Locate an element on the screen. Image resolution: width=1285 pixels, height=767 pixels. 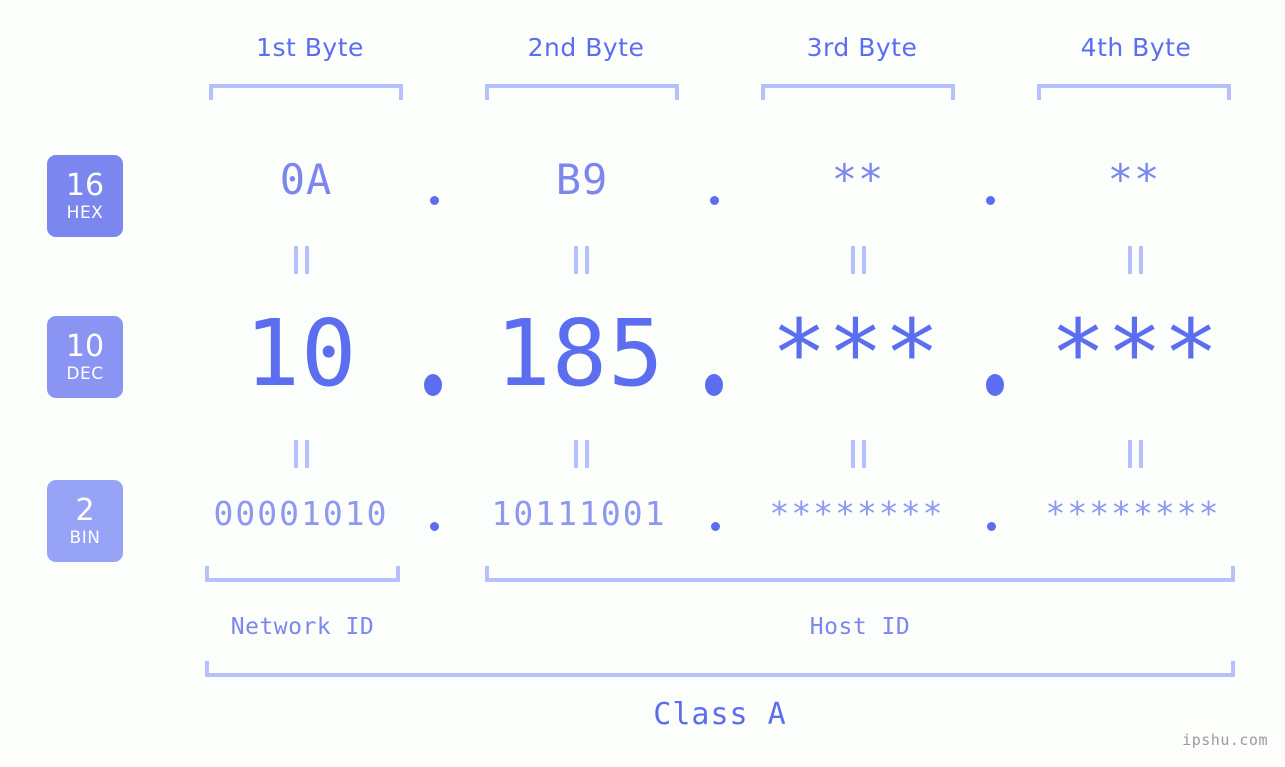
network-id-label: Network ID is located at coordinates (302, 627).